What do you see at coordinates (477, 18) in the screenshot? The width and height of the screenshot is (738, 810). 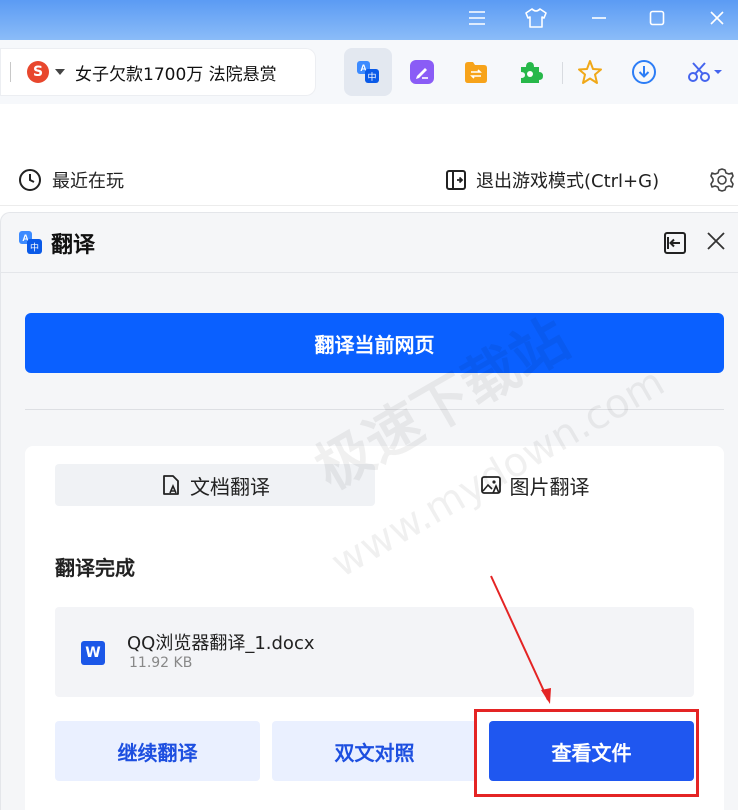 I see `menu-icon` at bounding box center [477, 18].